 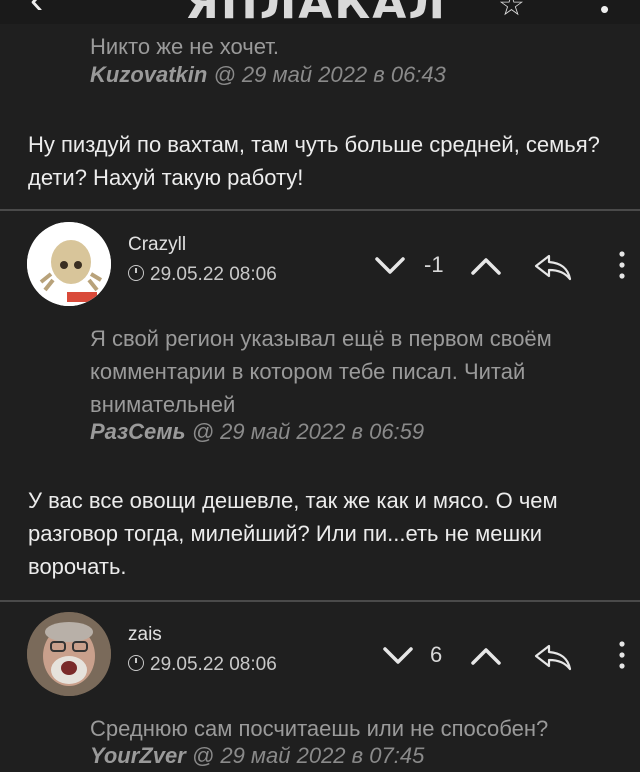 I want to click on rating-value: 6, so click(x=436, y=654).